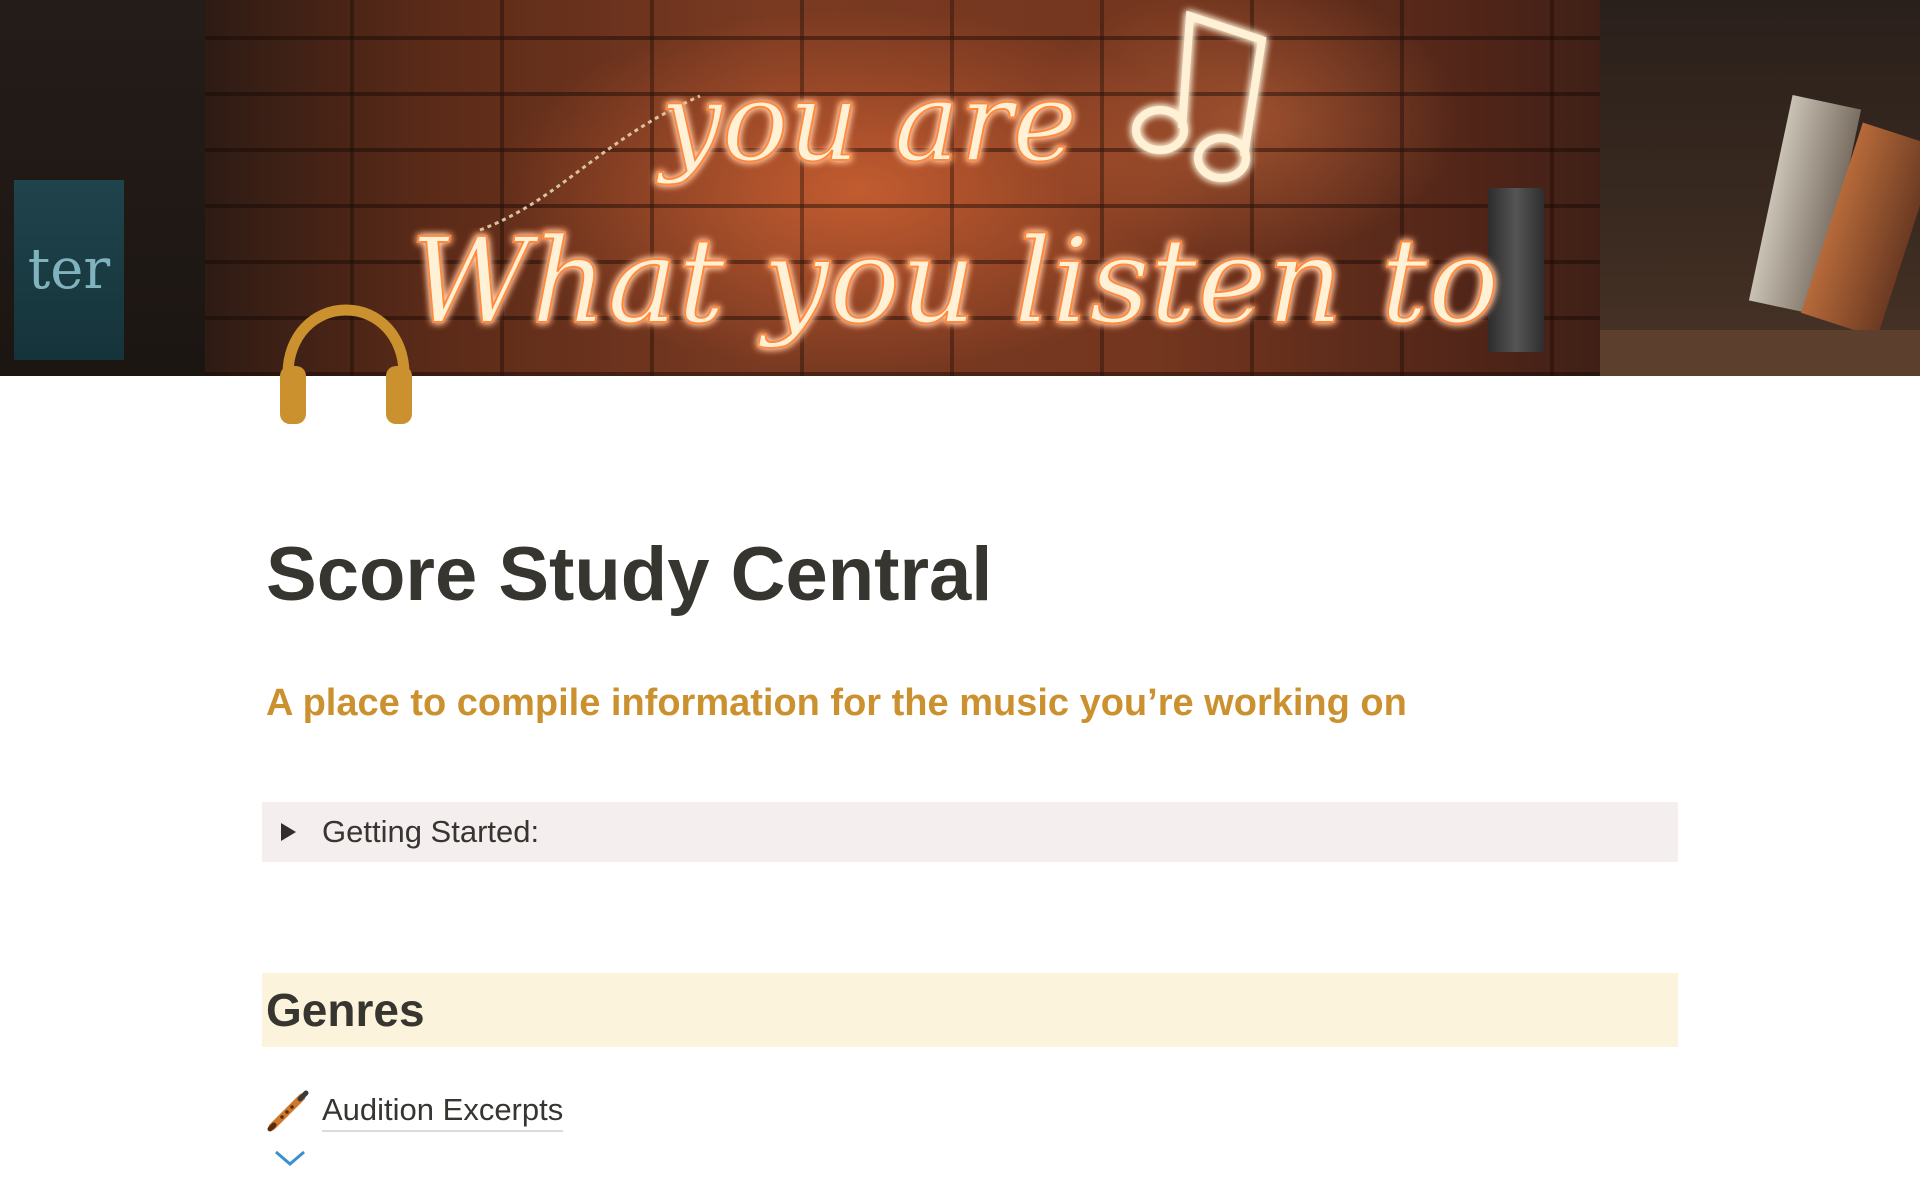 This screenshot has width=1920, height=1200. Describe the element at coordinates (345, 1010) in the screenshot. I see `genres-heading: Genres` at that location.